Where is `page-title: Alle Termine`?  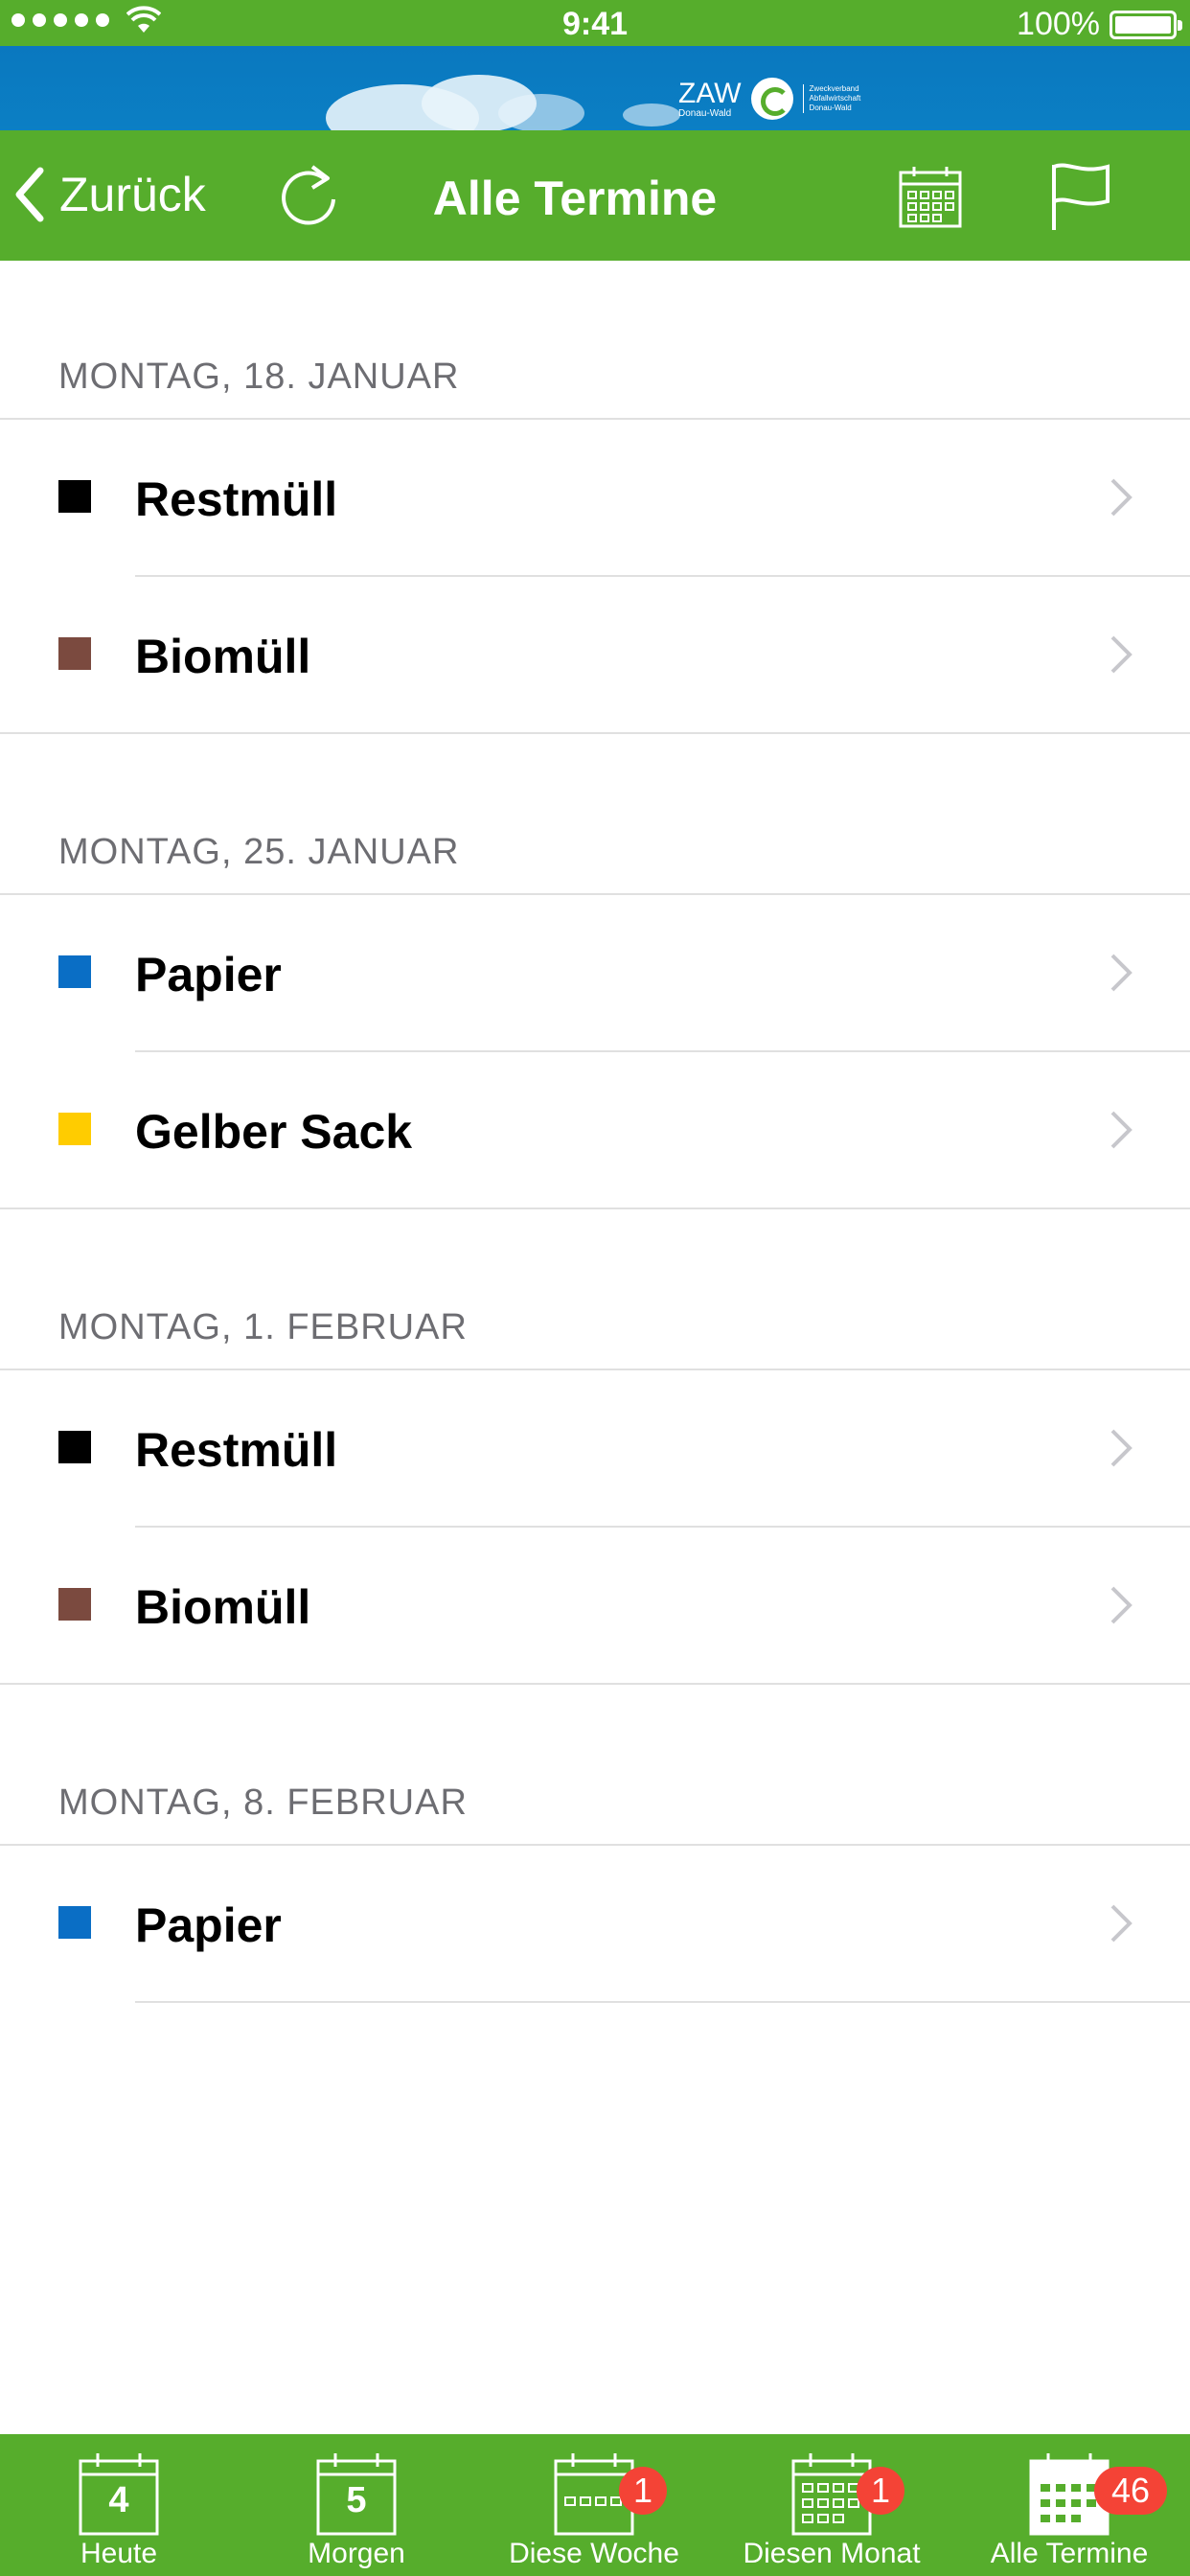
page-title: Alle Termine is located at coordinates (575, 198).